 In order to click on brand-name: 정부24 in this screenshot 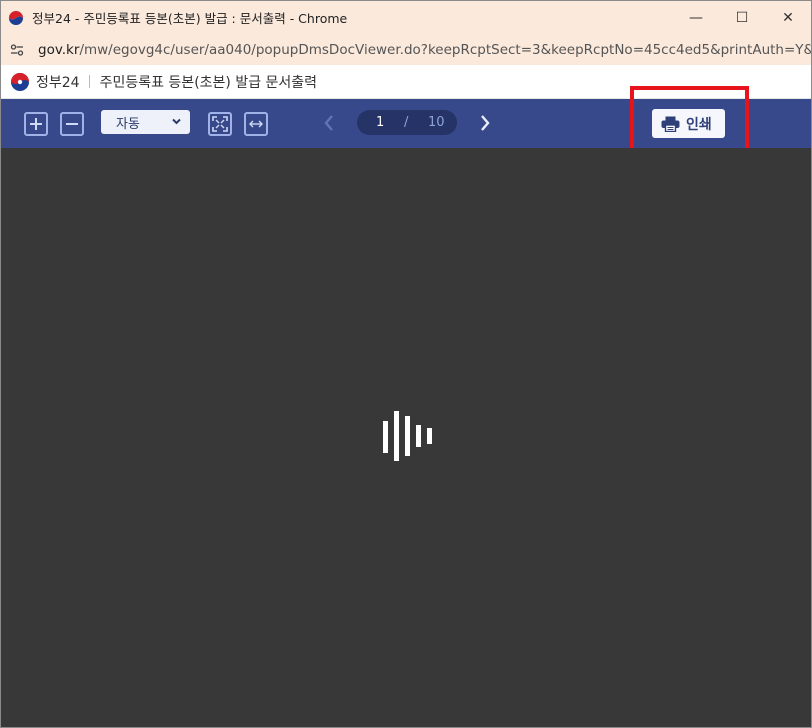, I will do `click(58, 82)`.